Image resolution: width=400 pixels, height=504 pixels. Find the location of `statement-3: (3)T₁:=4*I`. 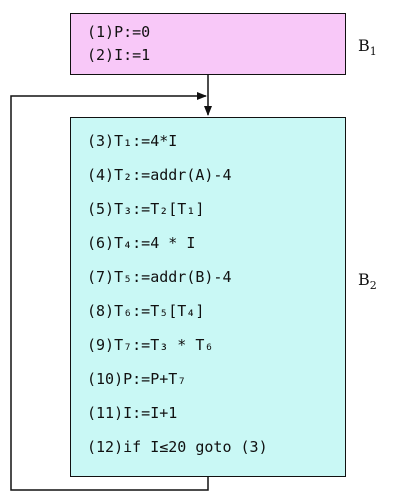

statement-3: (3)T₁:=4*I is located at coordinates (132, 141).